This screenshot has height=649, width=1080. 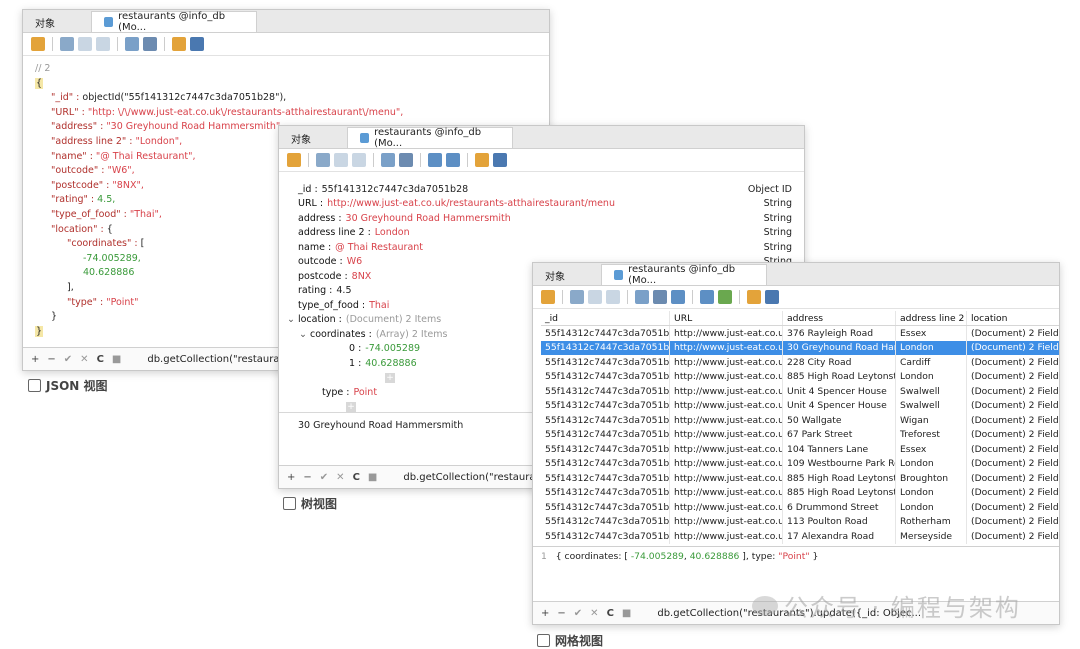 I want to click on table-cell: 55f14312c7447c3da7051b2e, so click(x=605, y=376).